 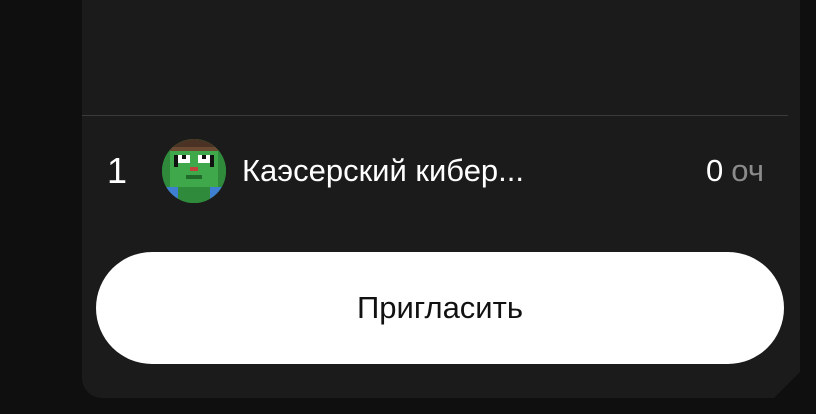 What do you see at coordinates (747, 170) in the screenshot?
I see `score-unit: оч` at bounding box center [747, 170].